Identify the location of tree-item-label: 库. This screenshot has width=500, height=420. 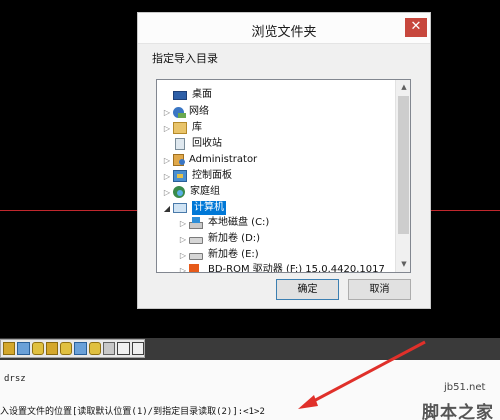
(197, 127).